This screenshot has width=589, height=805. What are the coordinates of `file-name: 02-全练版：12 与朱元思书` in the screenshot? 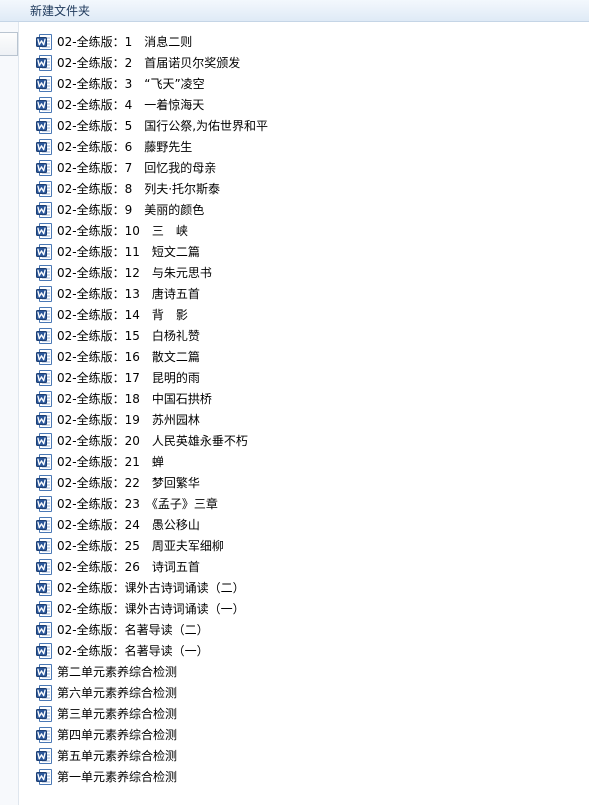 It's located at (134, 272).